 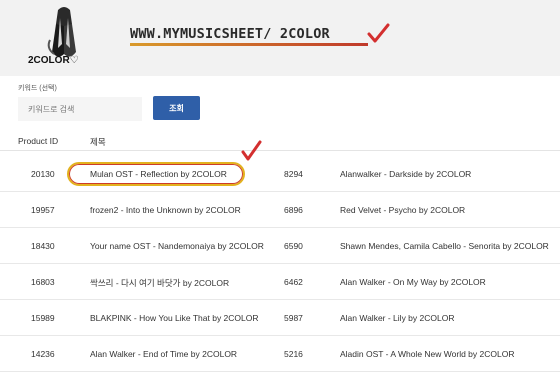 What do you see at coordinates (53, 60) in the screenshot?
I see `logo-text: 2COLOR♡` at bounding box center [53, 60].